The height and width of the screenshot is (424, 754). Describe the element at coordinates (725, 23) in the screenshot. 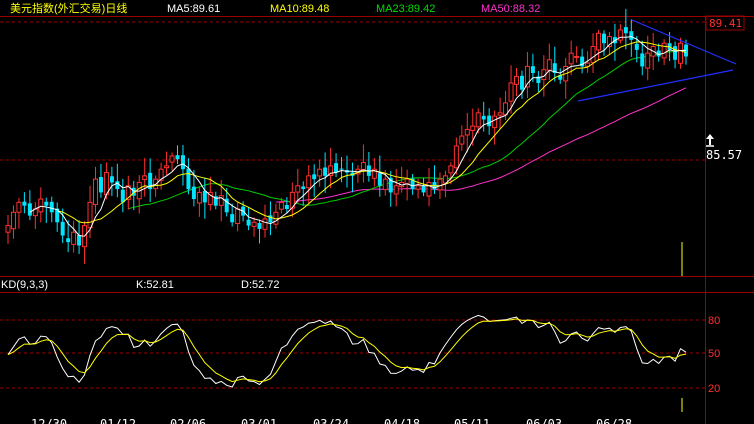

I see `price-top-label: 89.41` at that location.